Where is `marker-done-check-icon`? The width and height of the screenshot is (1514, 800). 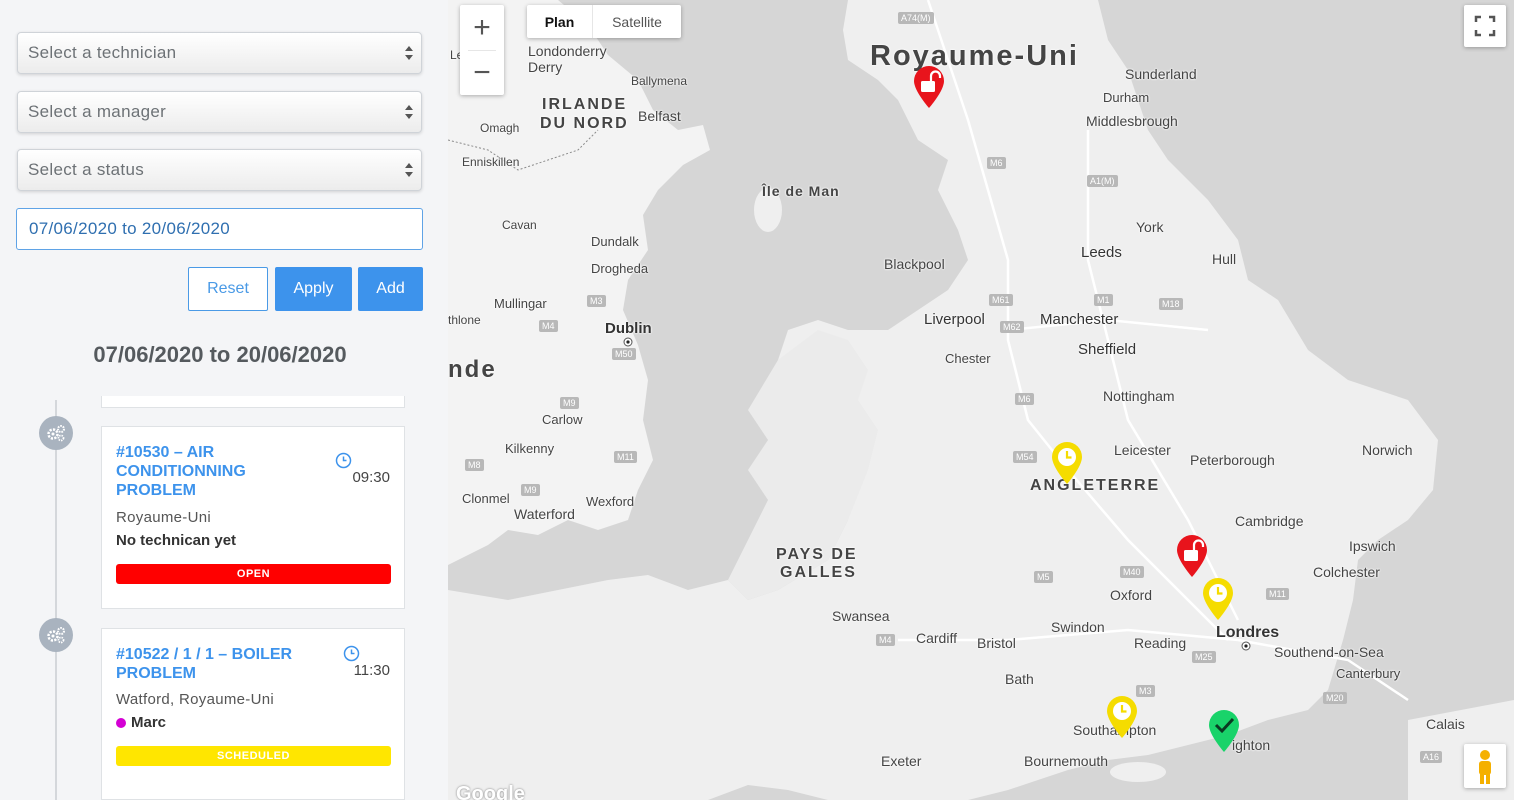
marker-done-check-icon is located at coordinates (1224, 731).